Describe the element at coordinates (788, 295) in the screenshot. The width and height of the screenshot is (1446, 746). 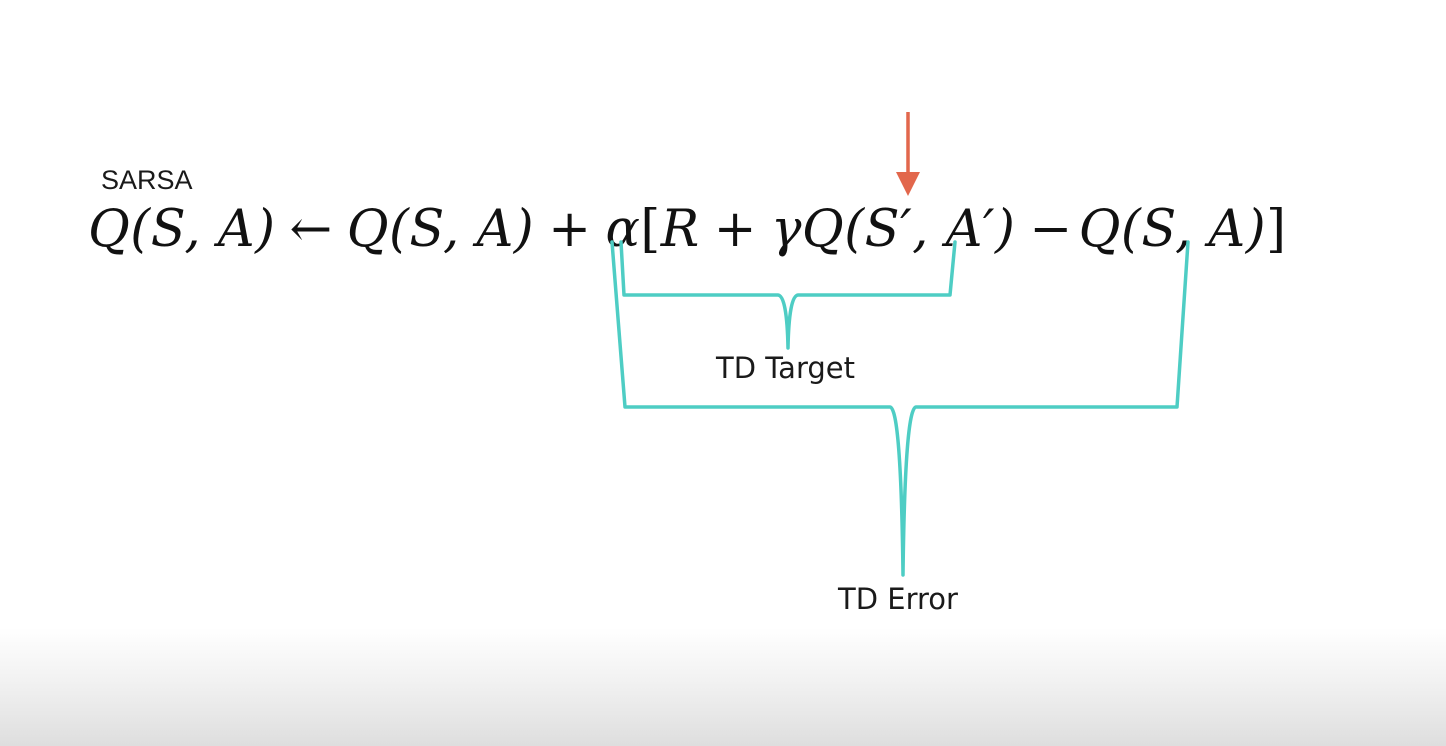
I see `td-target-brace` at that location.